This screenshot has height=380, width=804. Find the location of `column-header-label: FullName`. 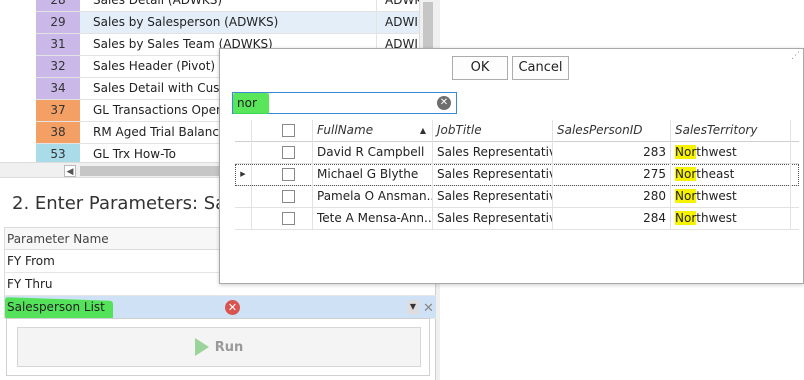

column-header-label: FullName is located at coordinates (345, 130).